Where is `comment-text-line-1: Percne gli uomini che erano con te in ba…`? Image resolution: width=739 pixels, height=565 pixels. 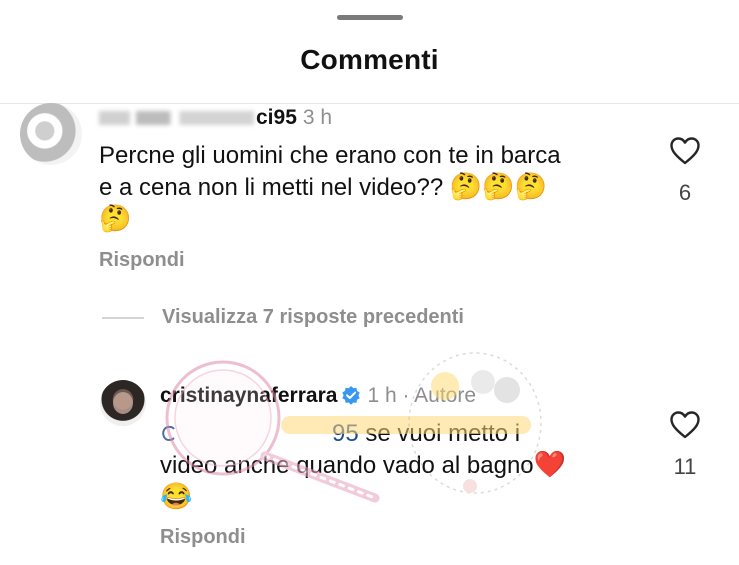 comment-text-line-1: Percne gli uomini che erano con te in ba… is located at coordinates (330, 155).